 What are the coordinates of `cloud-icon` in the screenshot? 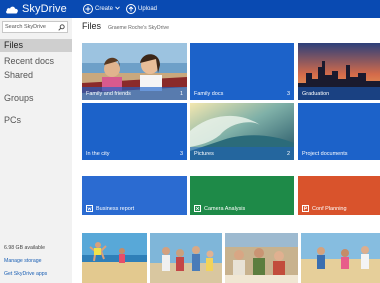 It's located at (12, 9).